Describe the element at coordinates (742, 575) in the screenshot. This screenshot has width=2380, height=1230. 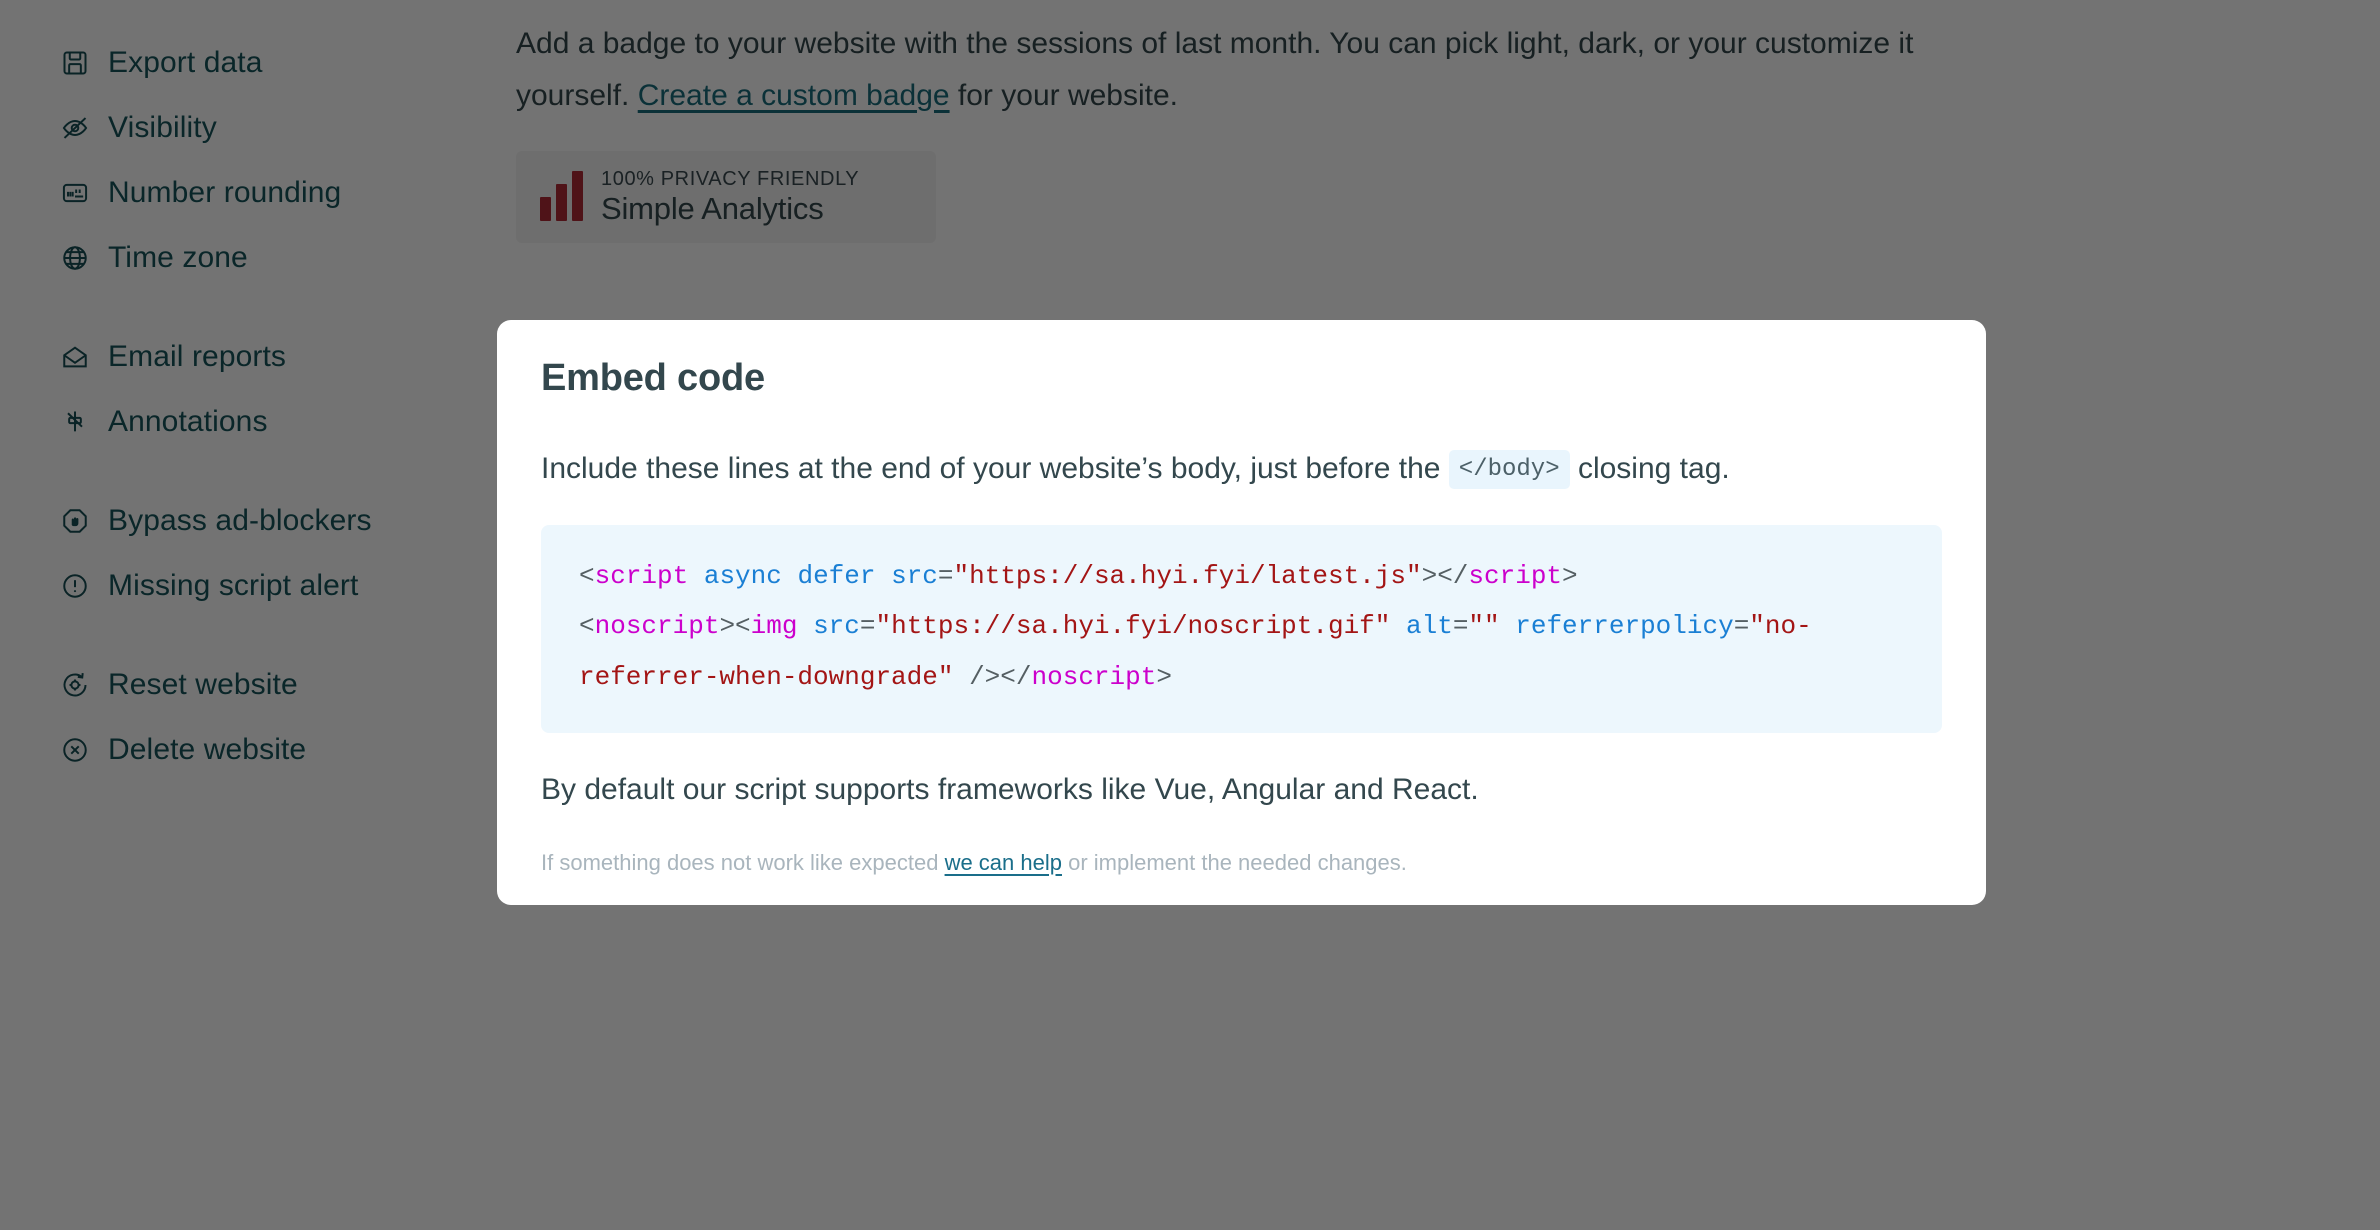
I see `code-attr: async` at that location.